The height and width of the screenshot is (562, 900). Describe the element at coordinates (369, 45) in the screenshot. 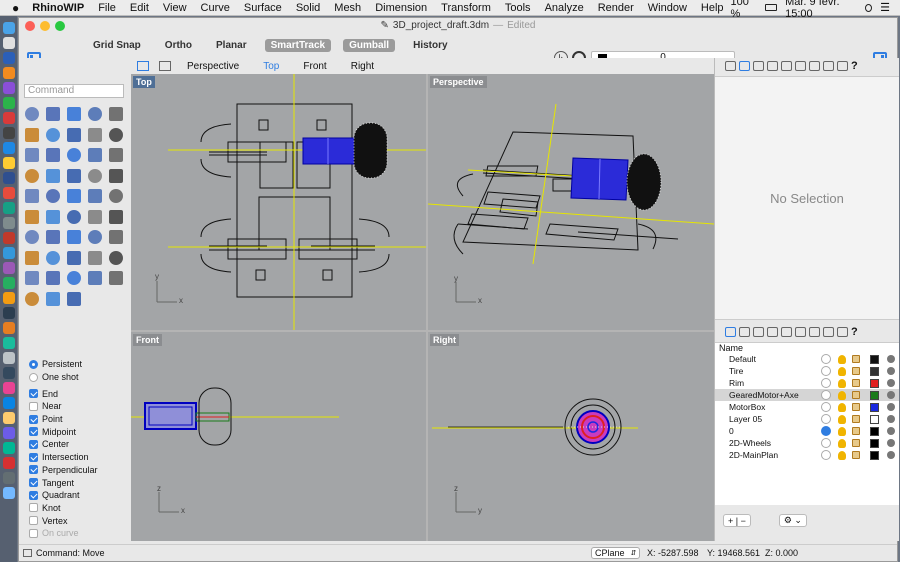

I see `gumball-button: Gumball` at that location.